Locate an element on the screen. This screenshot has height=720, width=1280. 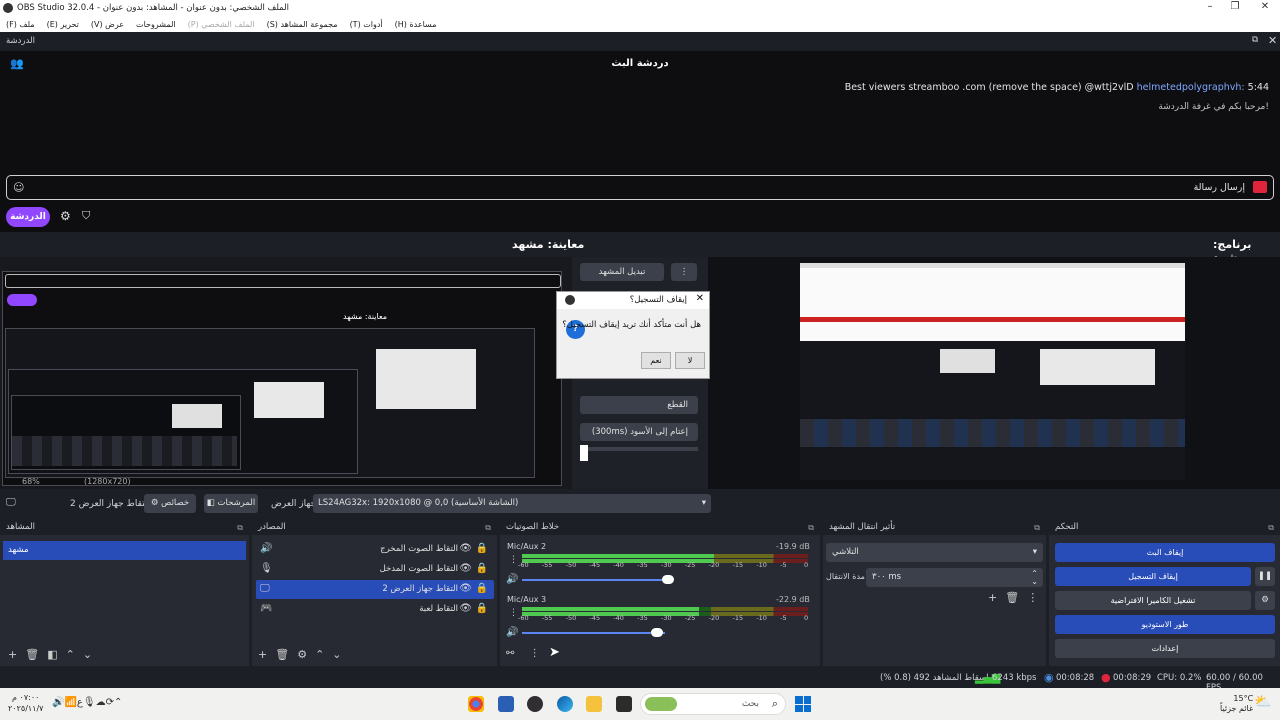
taskbar-app-icon is located at coordinates (506, 704).